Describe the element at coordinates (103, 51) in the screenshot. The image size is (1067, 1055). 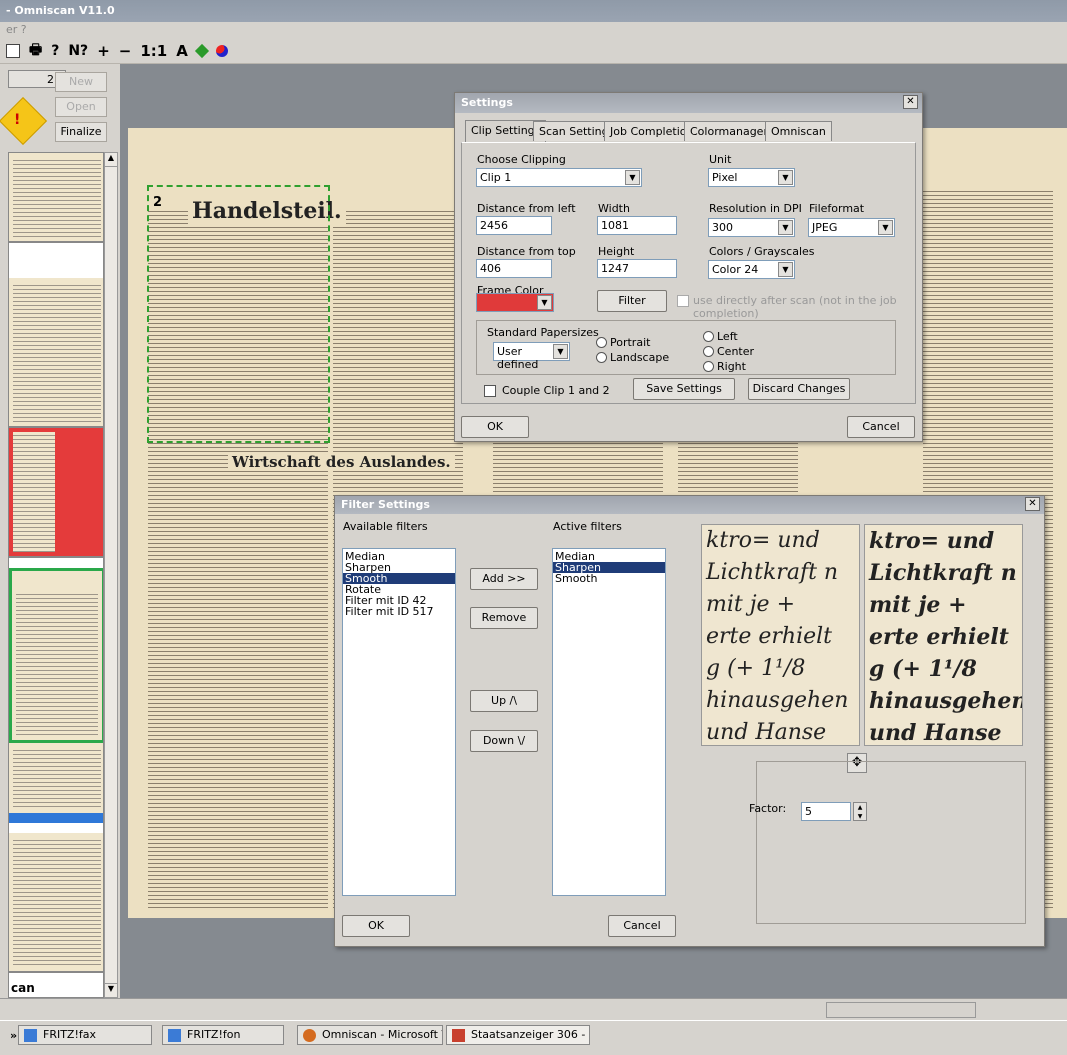
I see `zoom-in-icon: +` at that location.